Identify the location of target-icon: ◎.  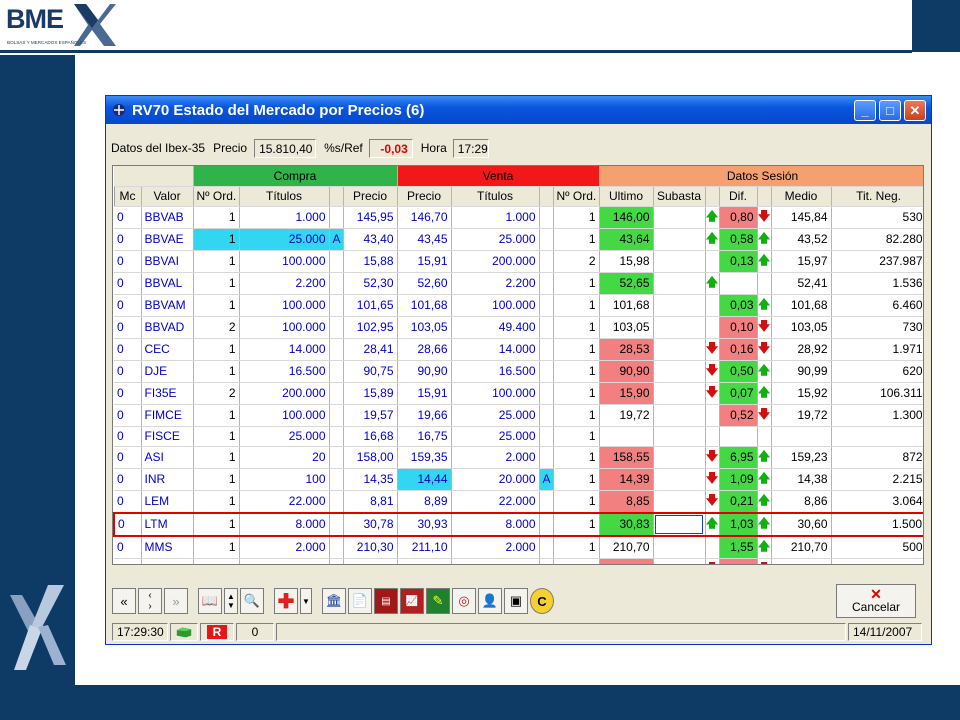
(464, 601).